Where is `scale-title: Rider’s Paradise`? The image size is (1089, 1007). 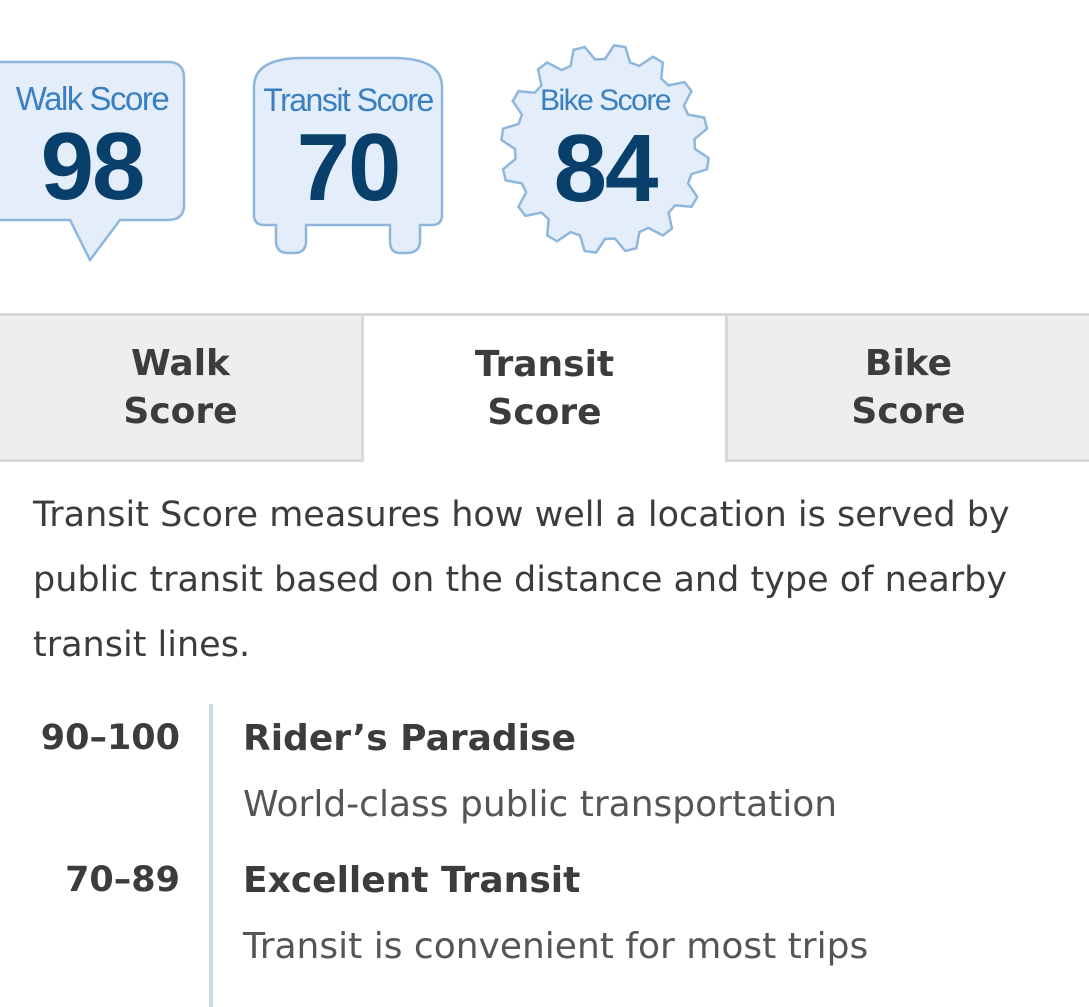
scale-title: Rider’s Paradise is located at coordinates (409, 738).